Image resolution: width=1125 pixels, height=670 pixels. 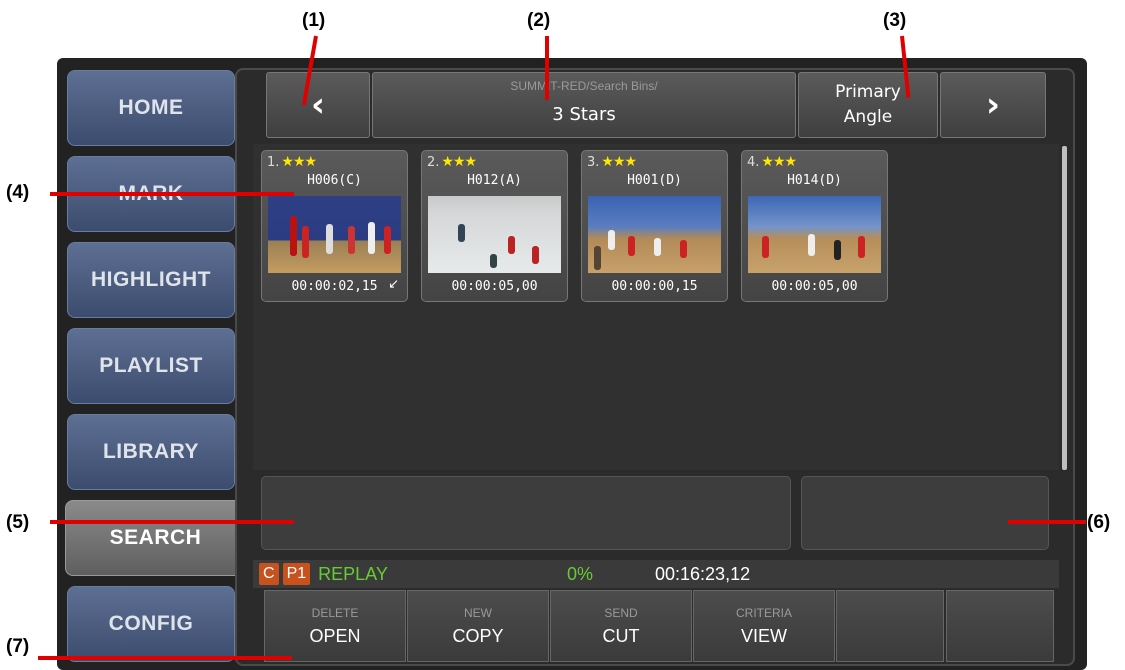 What do you see at coordinates (151, 108) in the screenshot?
I see `tab-home: HOME` at bounding box center [151, 108].